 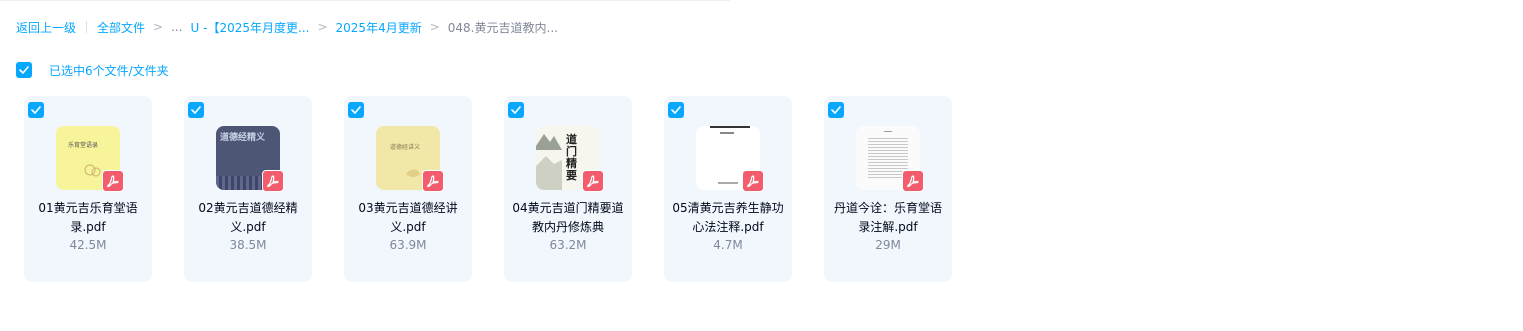 What do you see at coordinates (109, 70) in the screenshot?
I see `selection-count-text: 已选中6个文件/文件夹` at bounding box center [109, 70].